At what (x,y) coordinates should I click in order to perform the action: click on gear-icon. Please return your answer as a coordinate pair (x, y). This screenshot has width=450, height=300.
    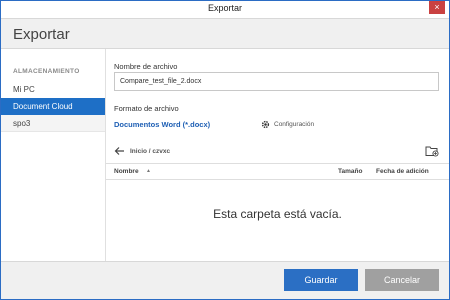
    Looking at the image, I should click on (265, 124).